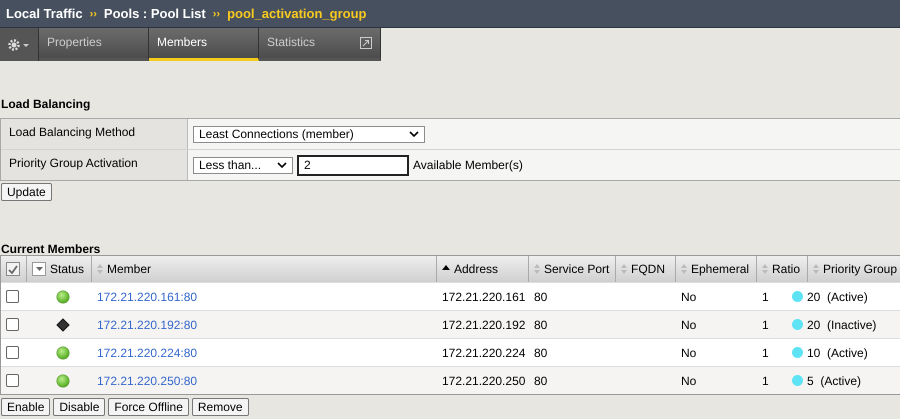 The height and width of the screenshot is (419, 900). Describe the element at coordinates (834, 381) in the screenshot. I see `table-cell: 5 (Active)` at that location.